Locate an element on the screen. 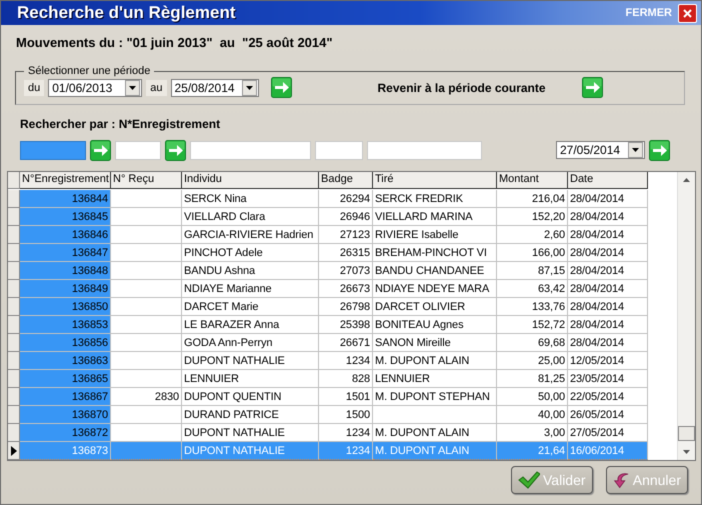 The height and width of the screenshot is (505, 702). table-cell: 26294 is located at coordinates (346, 199).